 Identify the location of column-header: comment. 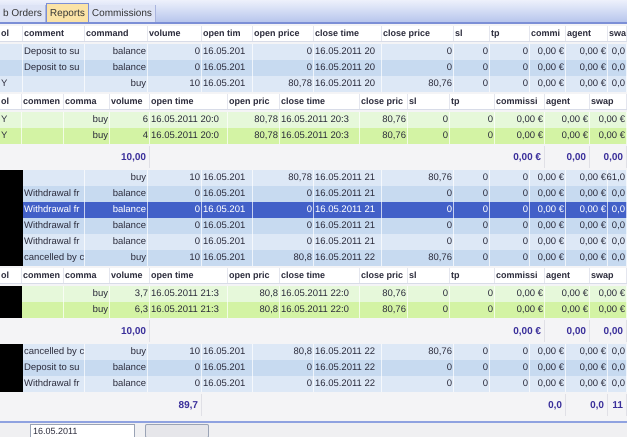
(54, 33).